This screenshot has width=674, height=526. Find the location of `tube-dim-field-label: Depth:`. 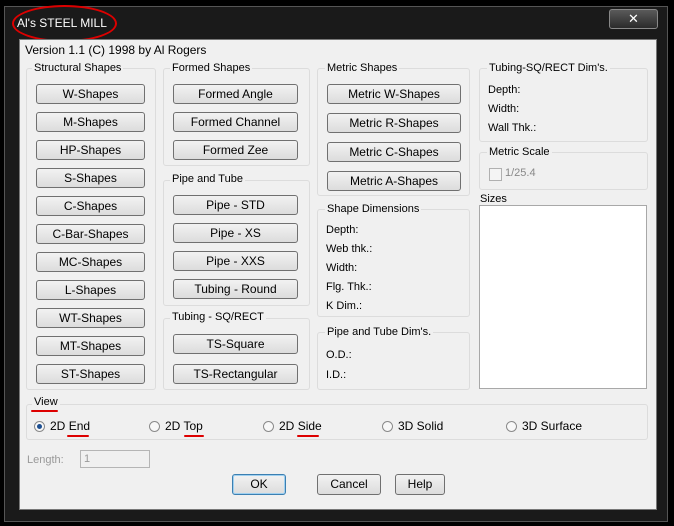

tube-dim-field-label: Depth: is located at coordinates (504, 90).